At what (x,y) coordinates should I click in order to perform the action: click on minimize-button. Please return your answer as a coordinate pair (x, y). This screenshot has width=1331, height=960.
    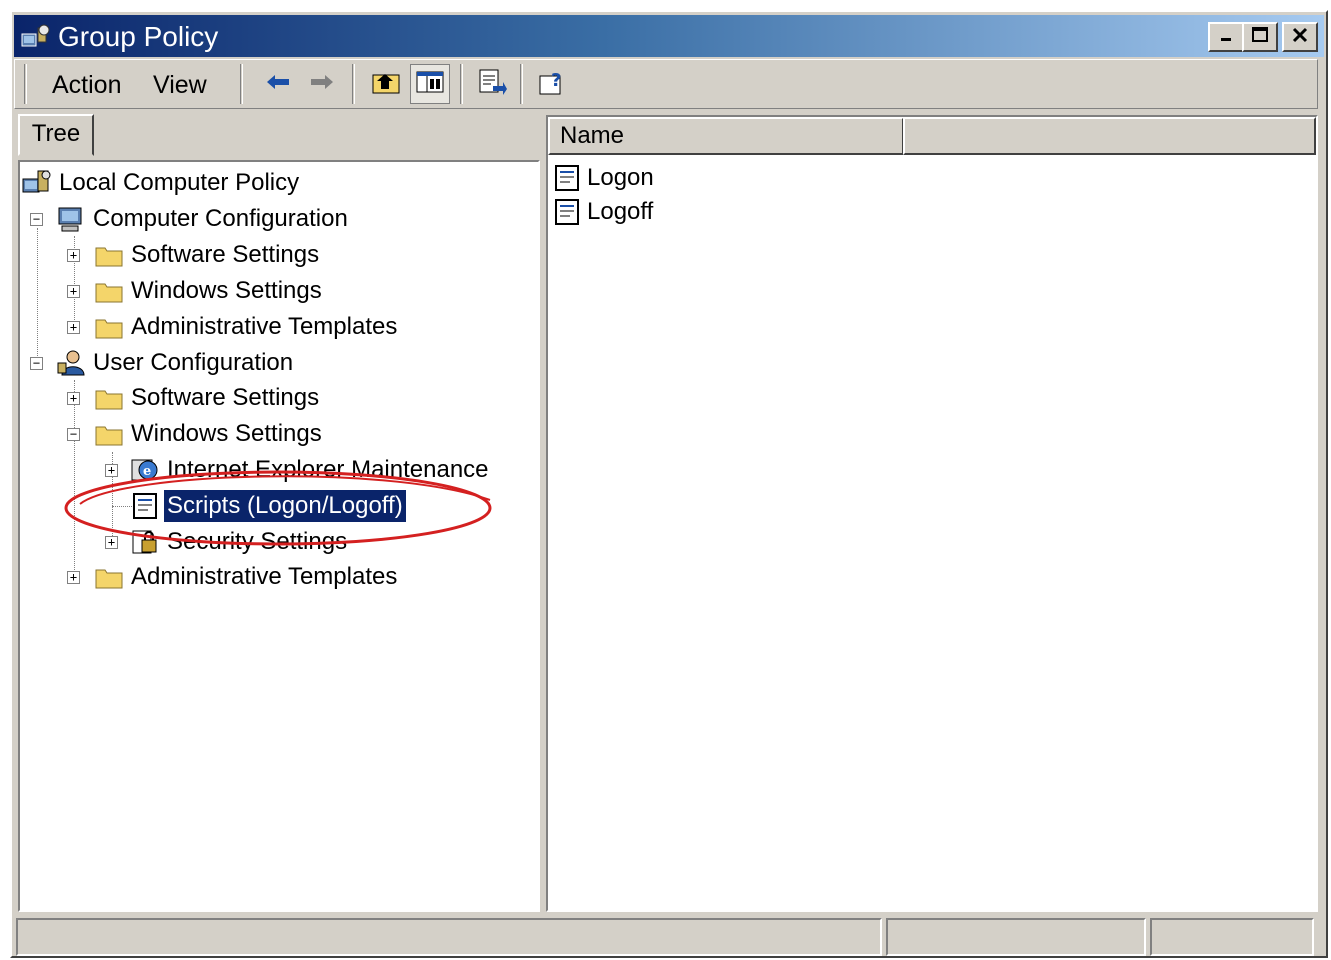
    Looking at the image, I should click on (1226, 37).